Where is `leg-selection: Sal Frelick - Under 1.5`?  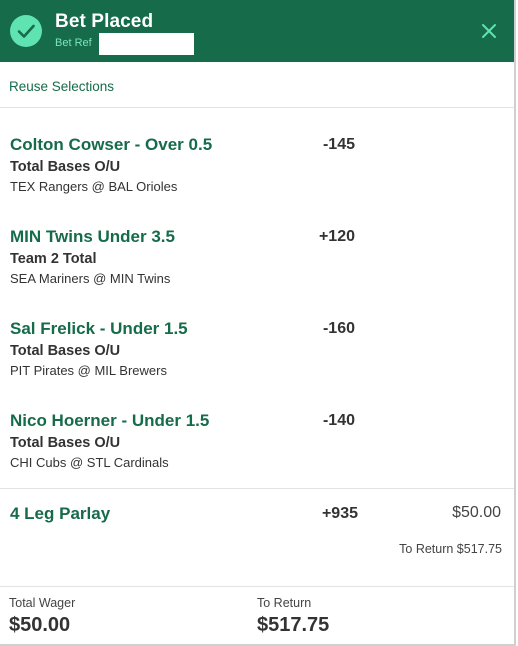 leg-selection: Sal Frelick - Under 1.5 is located at coordinates (99, 328).